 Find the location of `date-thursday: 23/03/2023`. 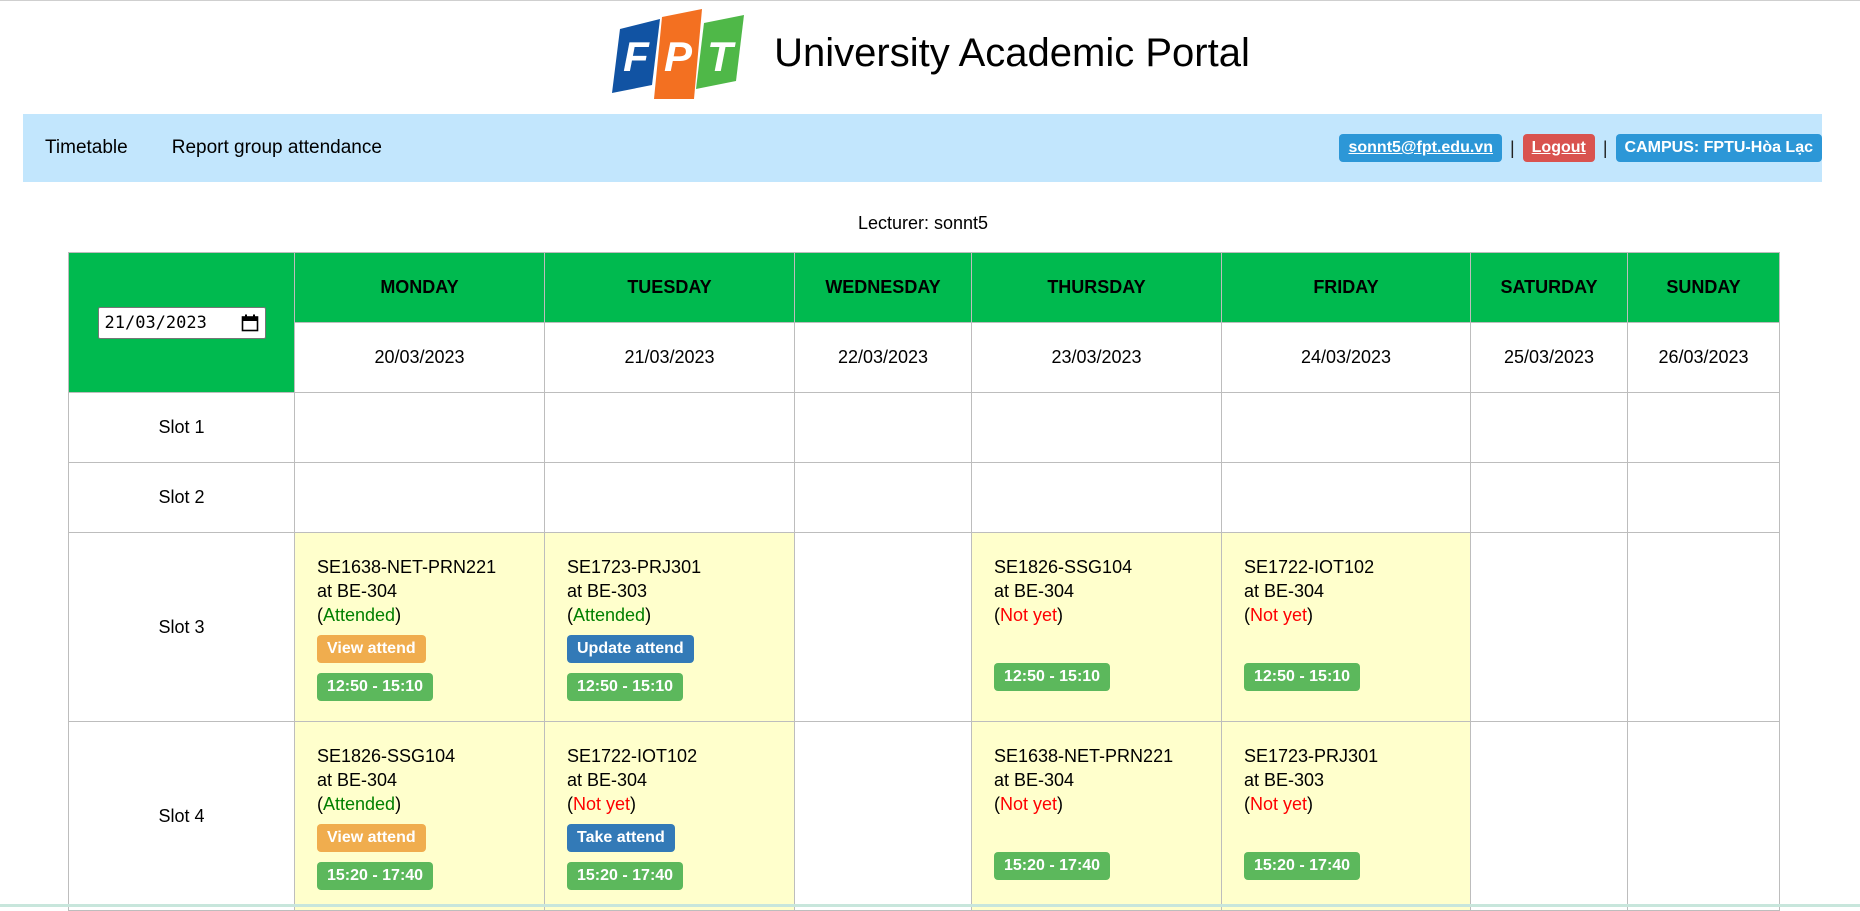

date-thursday: 23/03/2023 is located at coordinates (1096, 357).